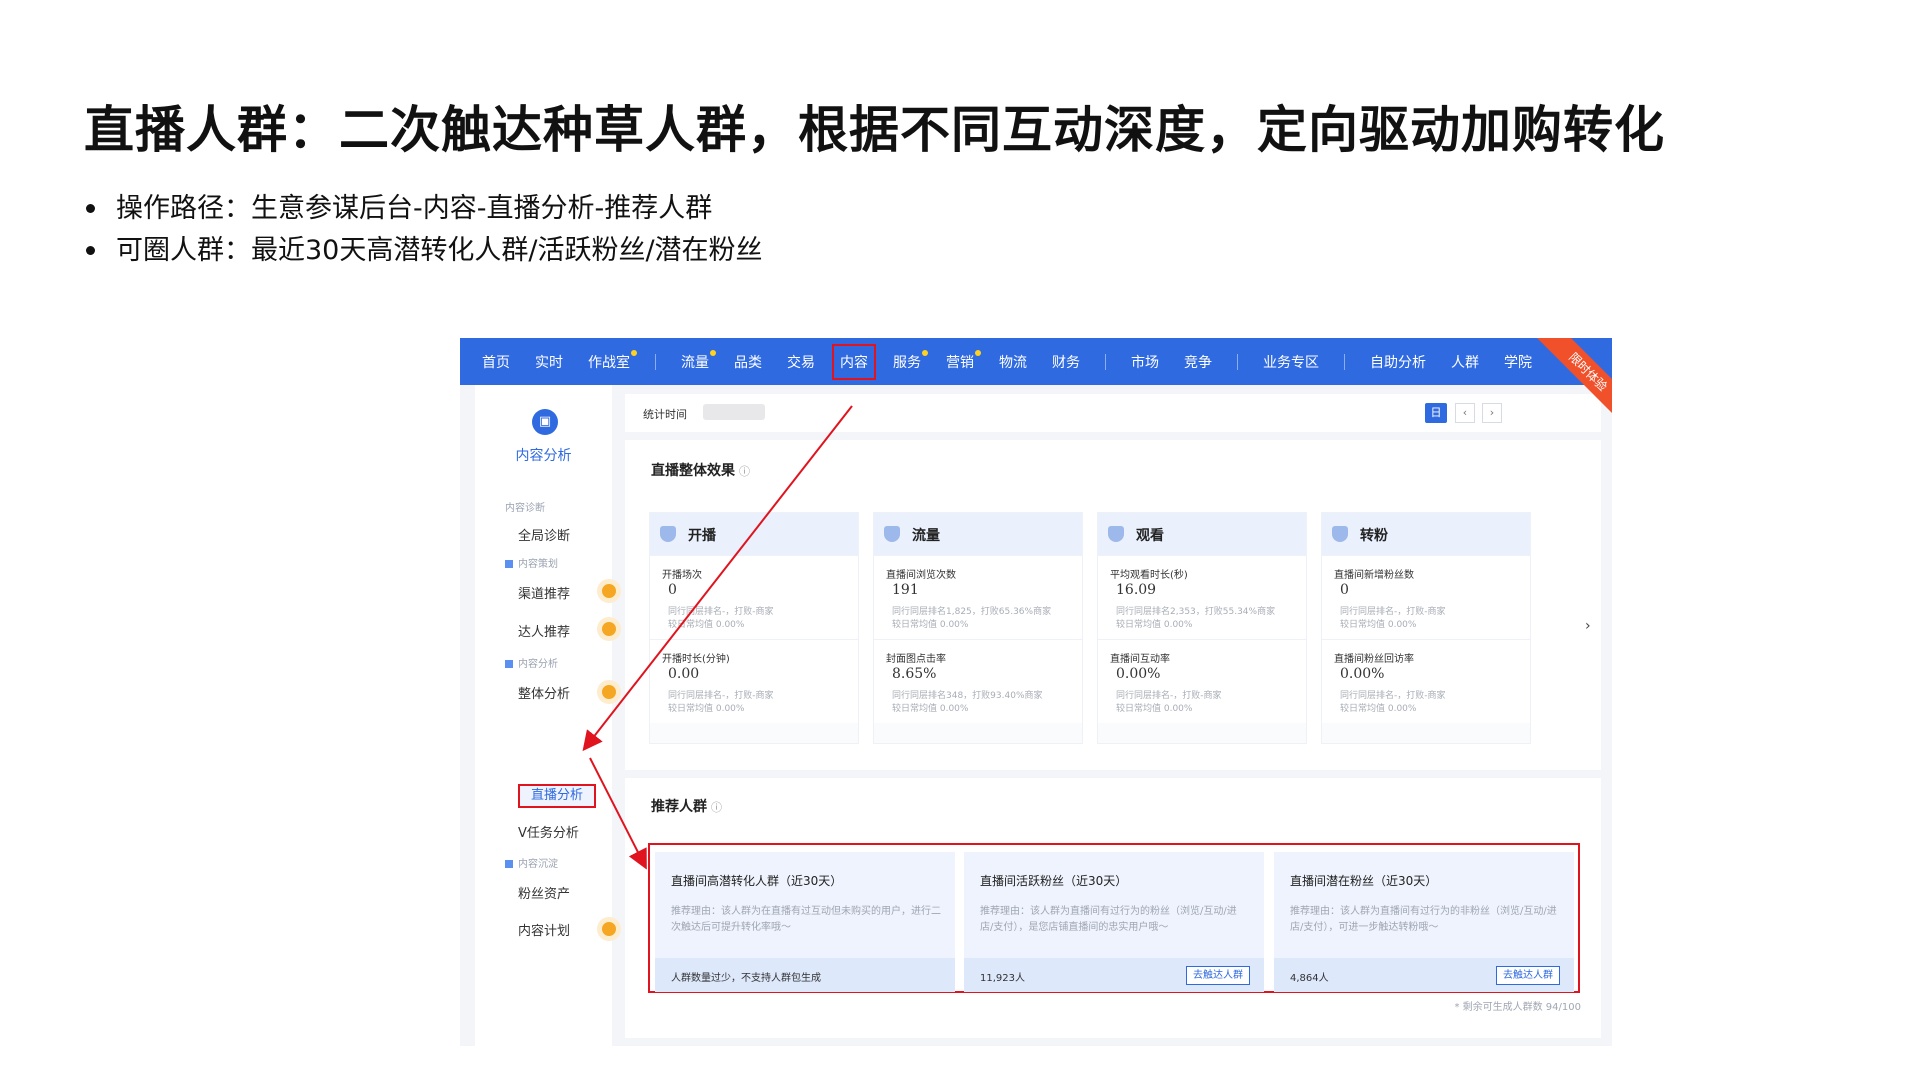 This screenshot has height=1080, width=1920. What do you see at coordinates (1202, 681) in the screenshot?
I see `metric-cell: 直播间互动率 0.00% 同行同层排名-，打败-商家 较日常均值 0.00%` at bounding box center [1202, 681].